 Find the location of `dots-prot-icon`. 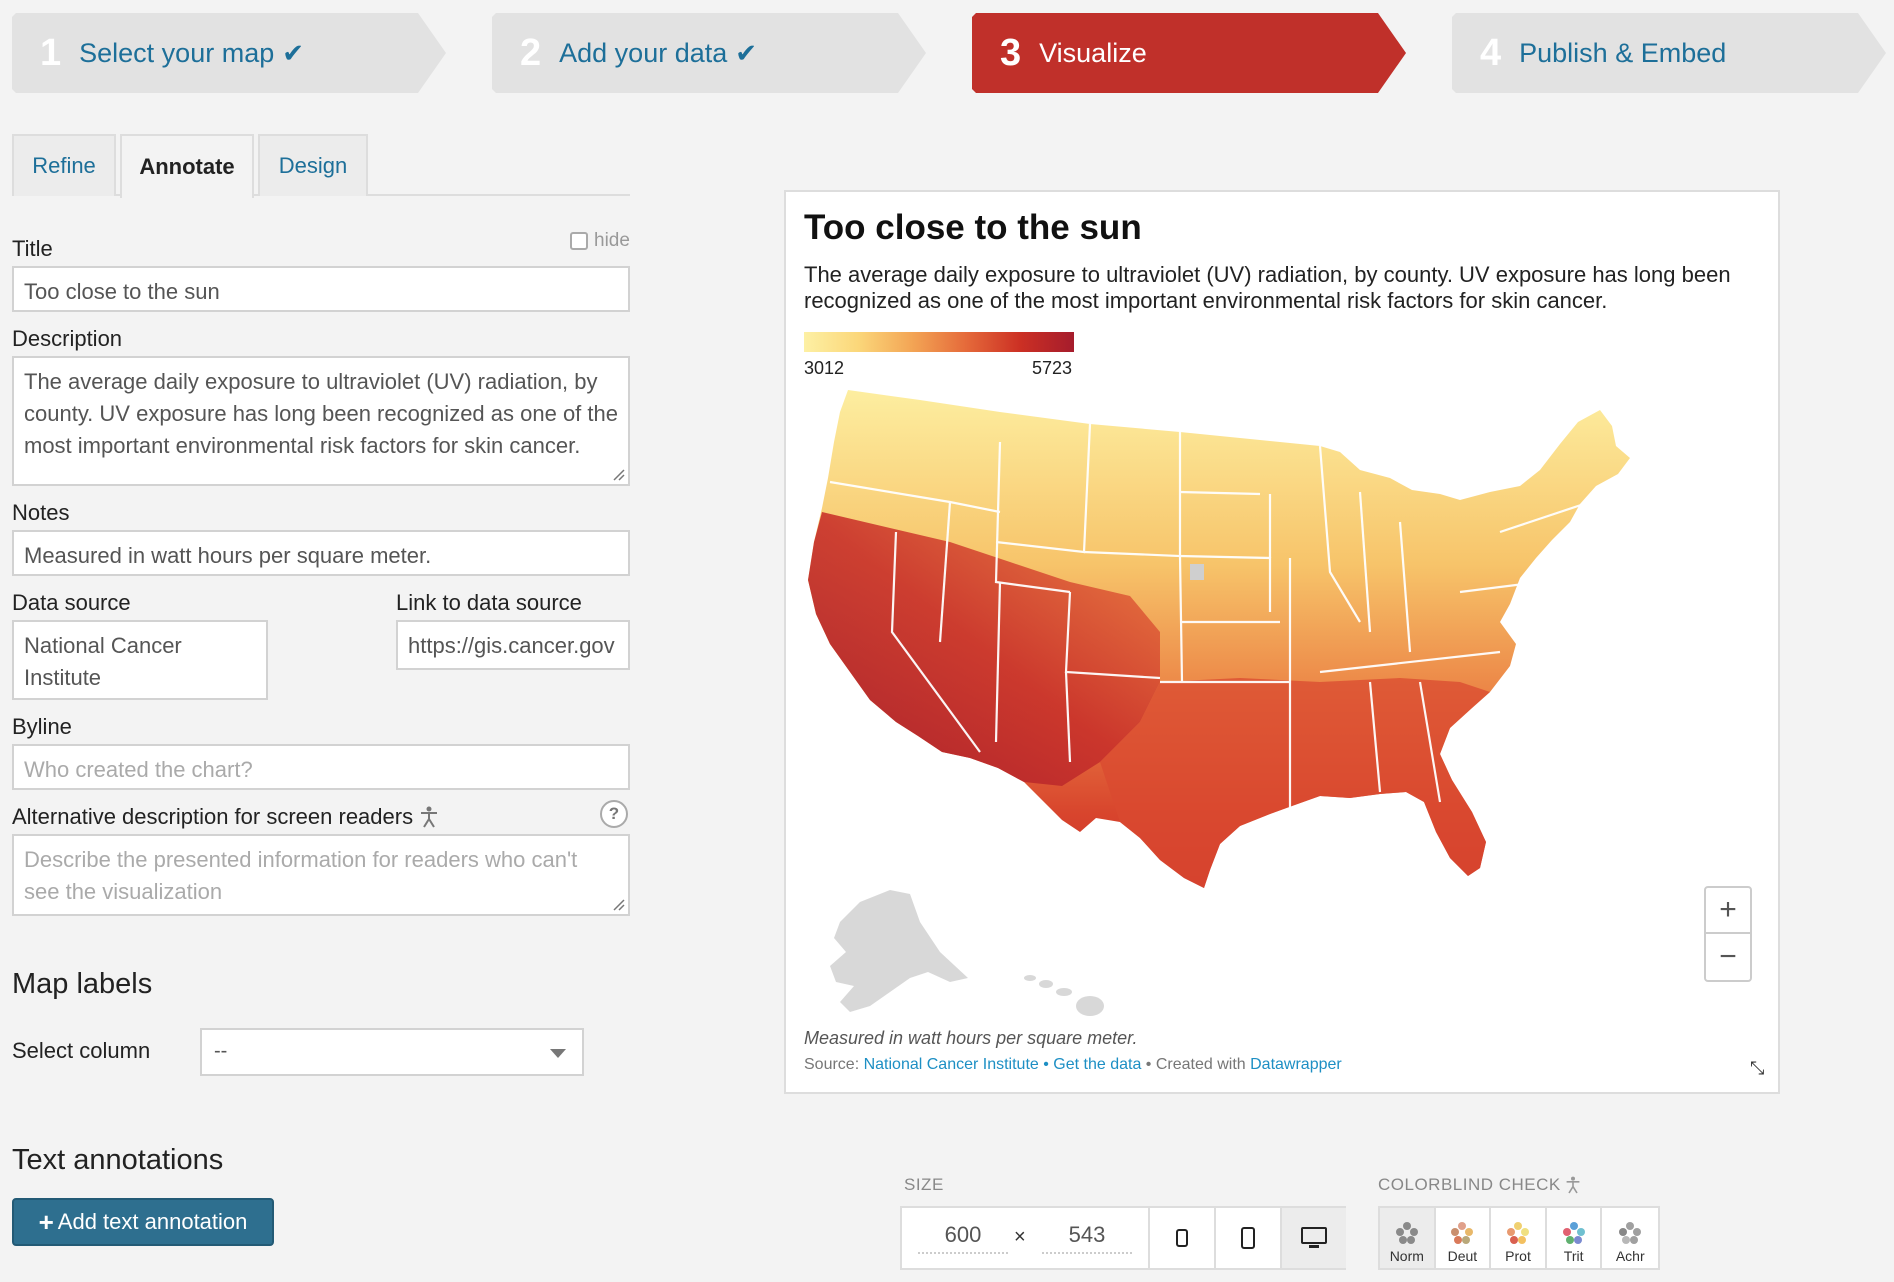

dots-prot-icon is located at coordinates (1518, 1233).